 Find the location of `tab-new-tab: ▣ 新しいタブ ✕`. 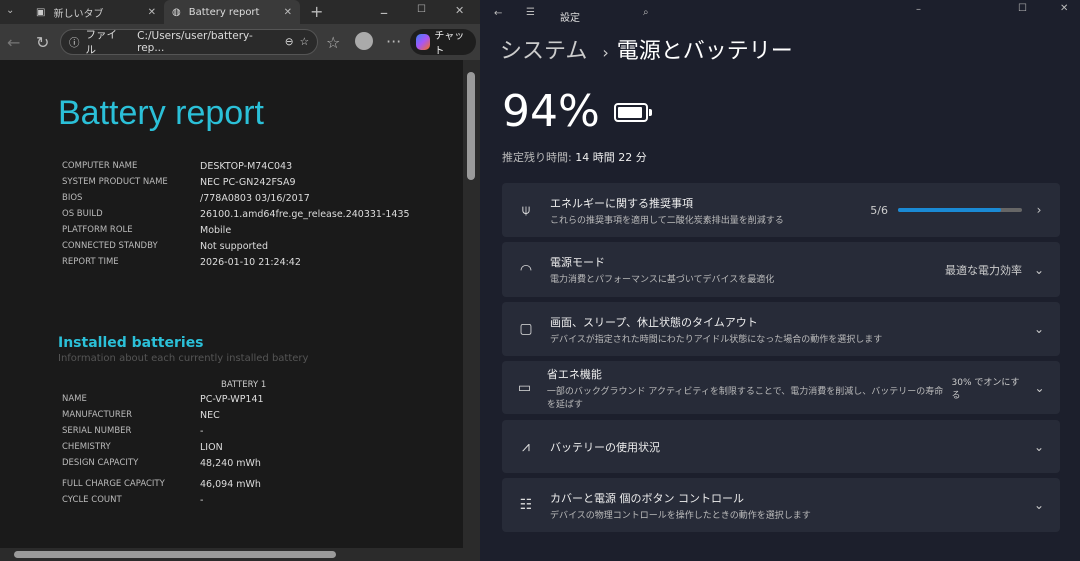

tab-new-tab: ▣ 新しいタブ ✕ is located at coordinates (96, 12).